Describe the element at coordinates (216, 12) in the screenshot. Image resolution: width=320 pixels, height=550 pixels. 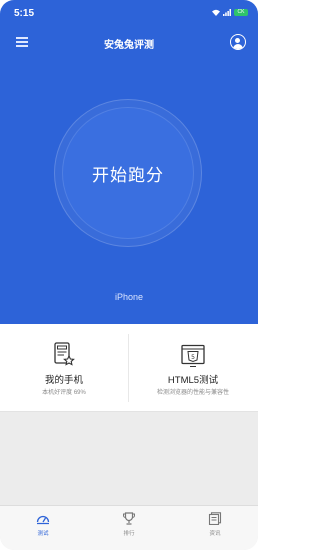
I see `wifi-icon` at that location.